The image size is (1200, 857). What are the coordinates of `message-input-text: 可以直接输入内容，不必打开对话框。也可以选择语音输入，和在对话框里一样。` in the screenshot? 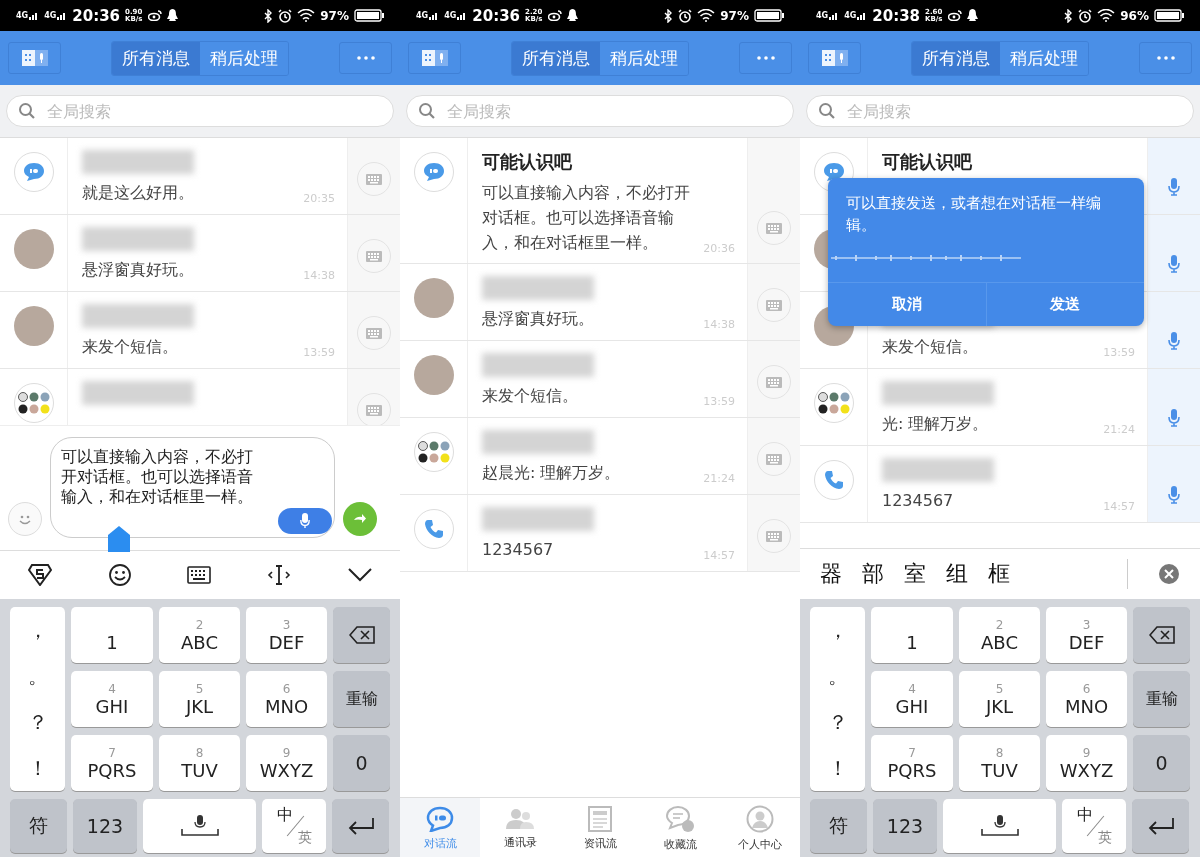 It's located at (157, 477).